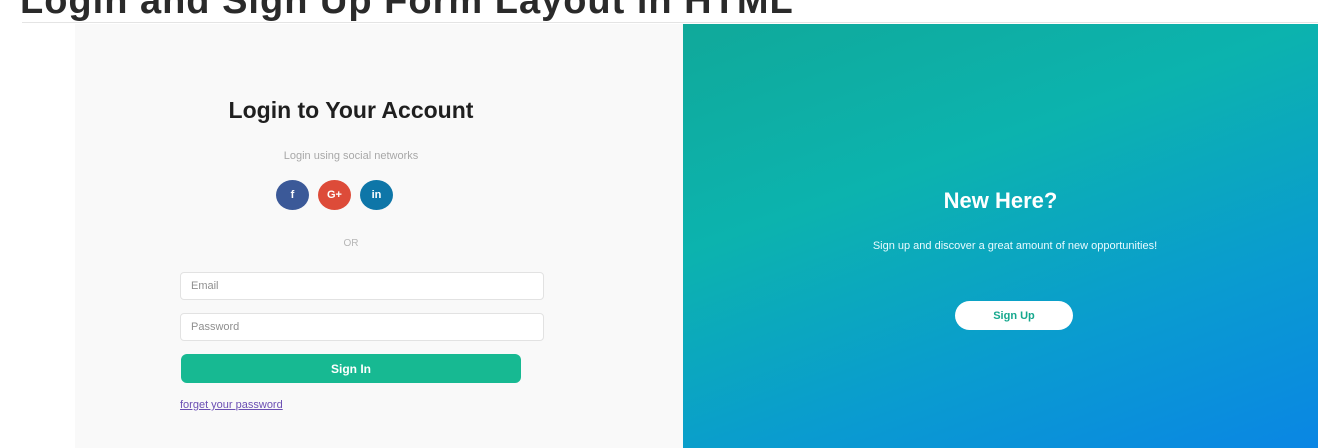  What do you see at coordinates (351, 243) in the screenshot?
I see `or-divider: OR` at bounding box center [351, 243].